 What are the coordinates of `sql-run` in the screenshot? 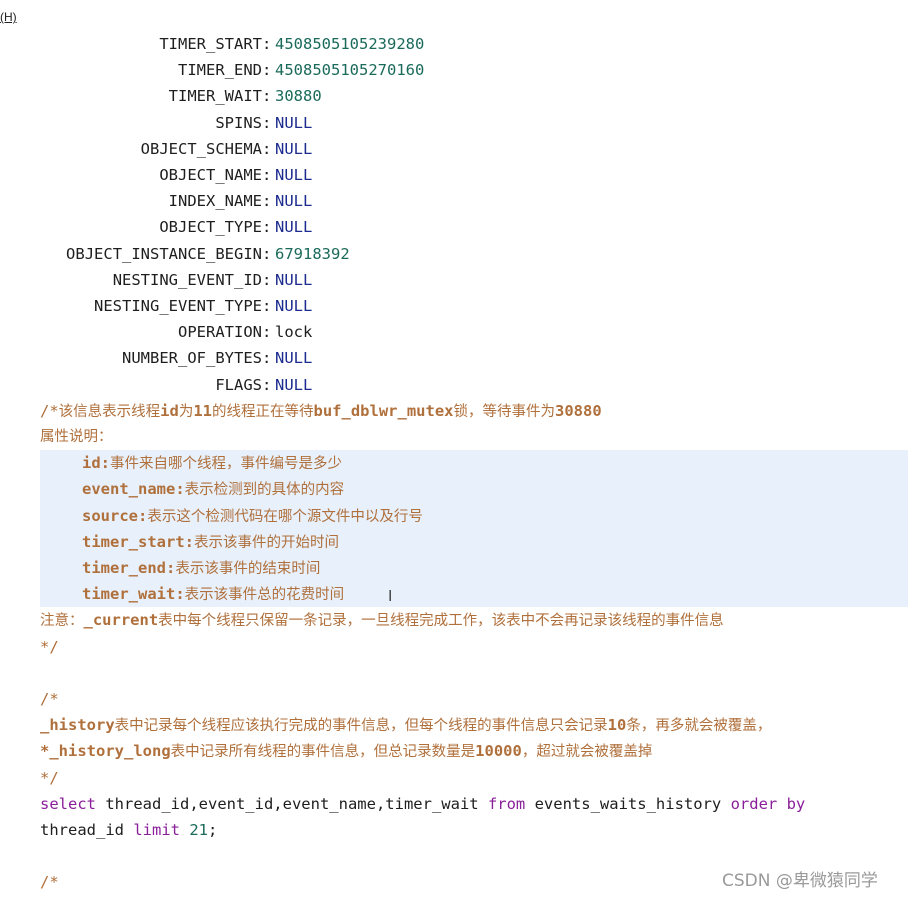 It's located at (184, 830).